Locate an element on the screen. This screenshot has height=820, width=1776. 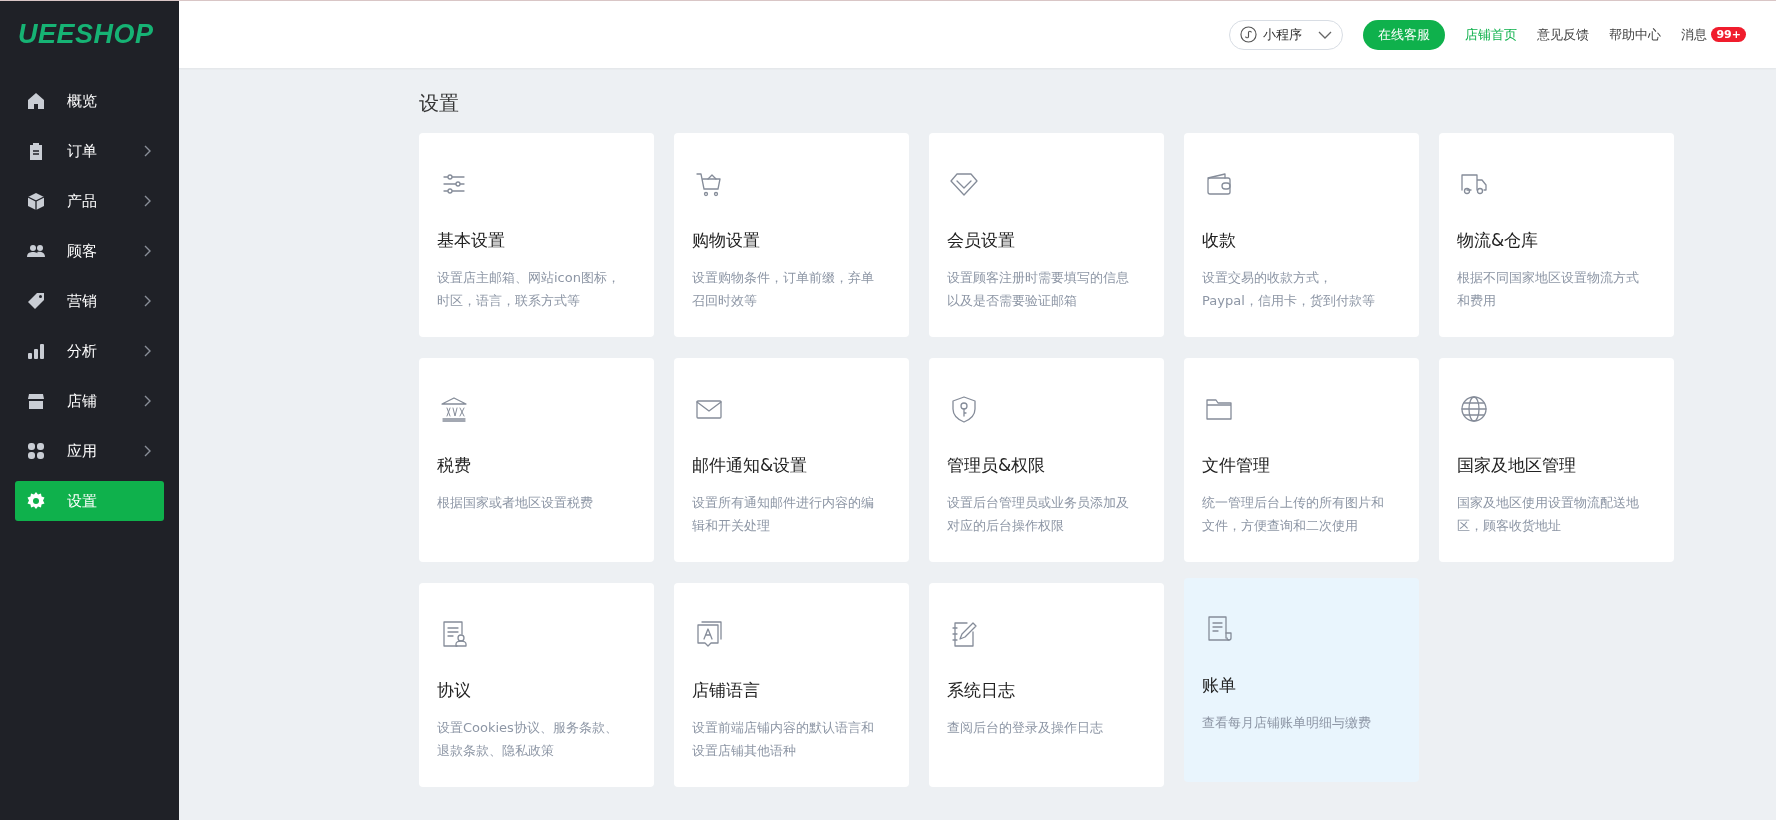
card-title: 购物设置 is located at coordinates (726, 240).